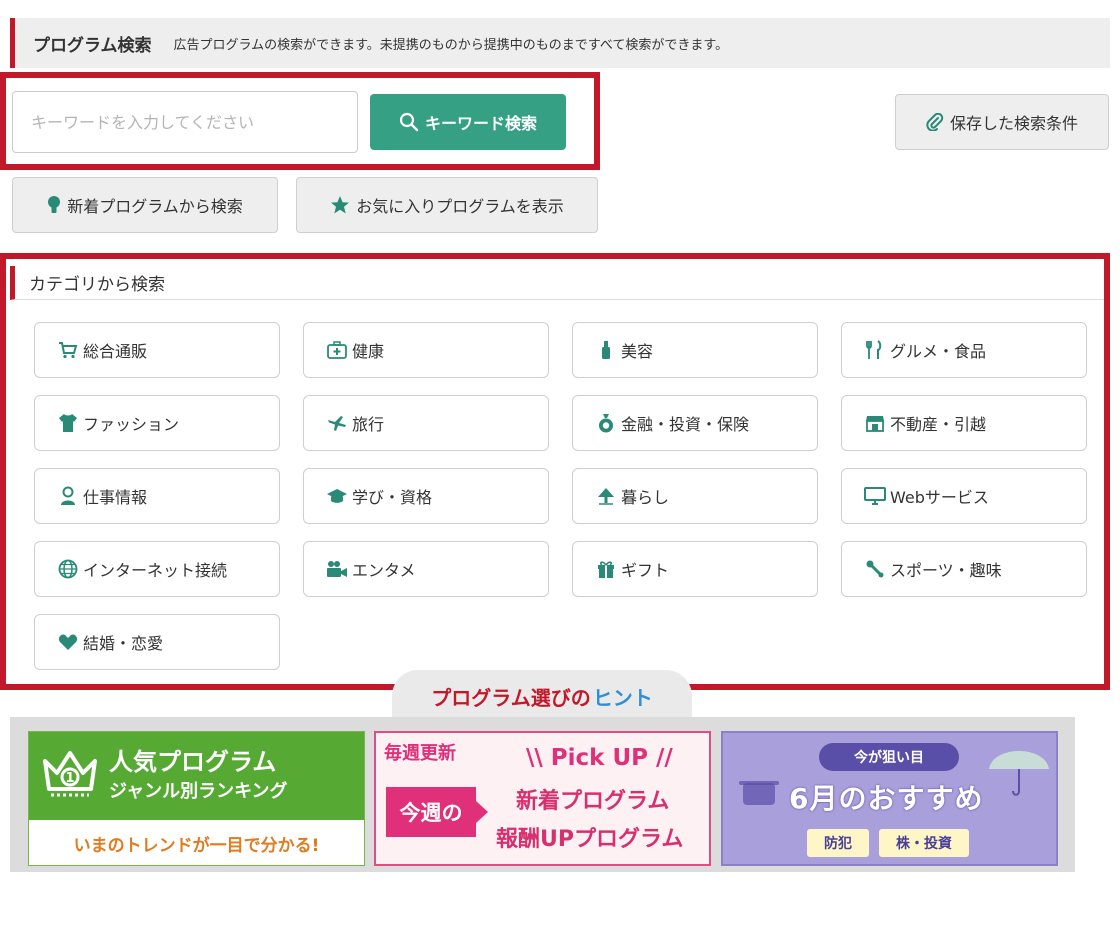 The width and height of the screenshot is (1120, 930). I want to click on crown-icon: 1, so click(70, 776).